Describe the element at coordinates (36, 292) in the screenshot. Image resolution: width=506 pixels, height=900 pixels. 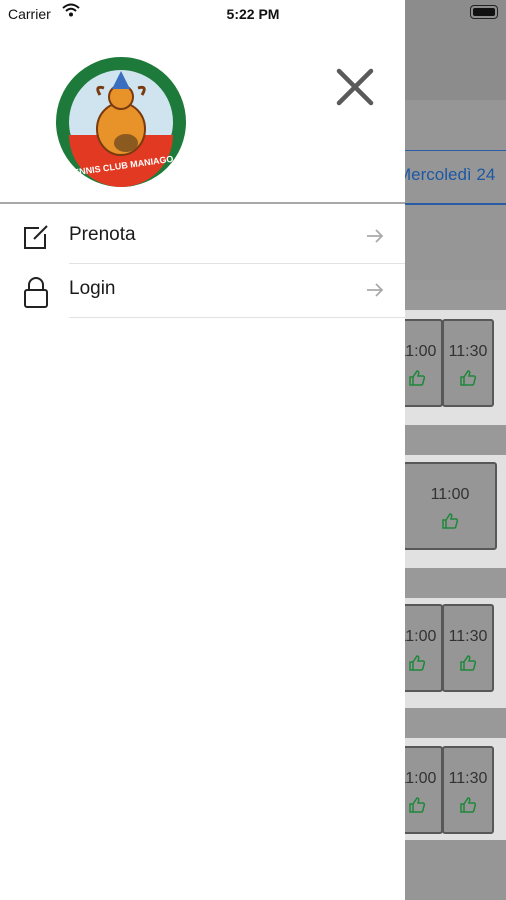
I see `lock-icon` at that location.